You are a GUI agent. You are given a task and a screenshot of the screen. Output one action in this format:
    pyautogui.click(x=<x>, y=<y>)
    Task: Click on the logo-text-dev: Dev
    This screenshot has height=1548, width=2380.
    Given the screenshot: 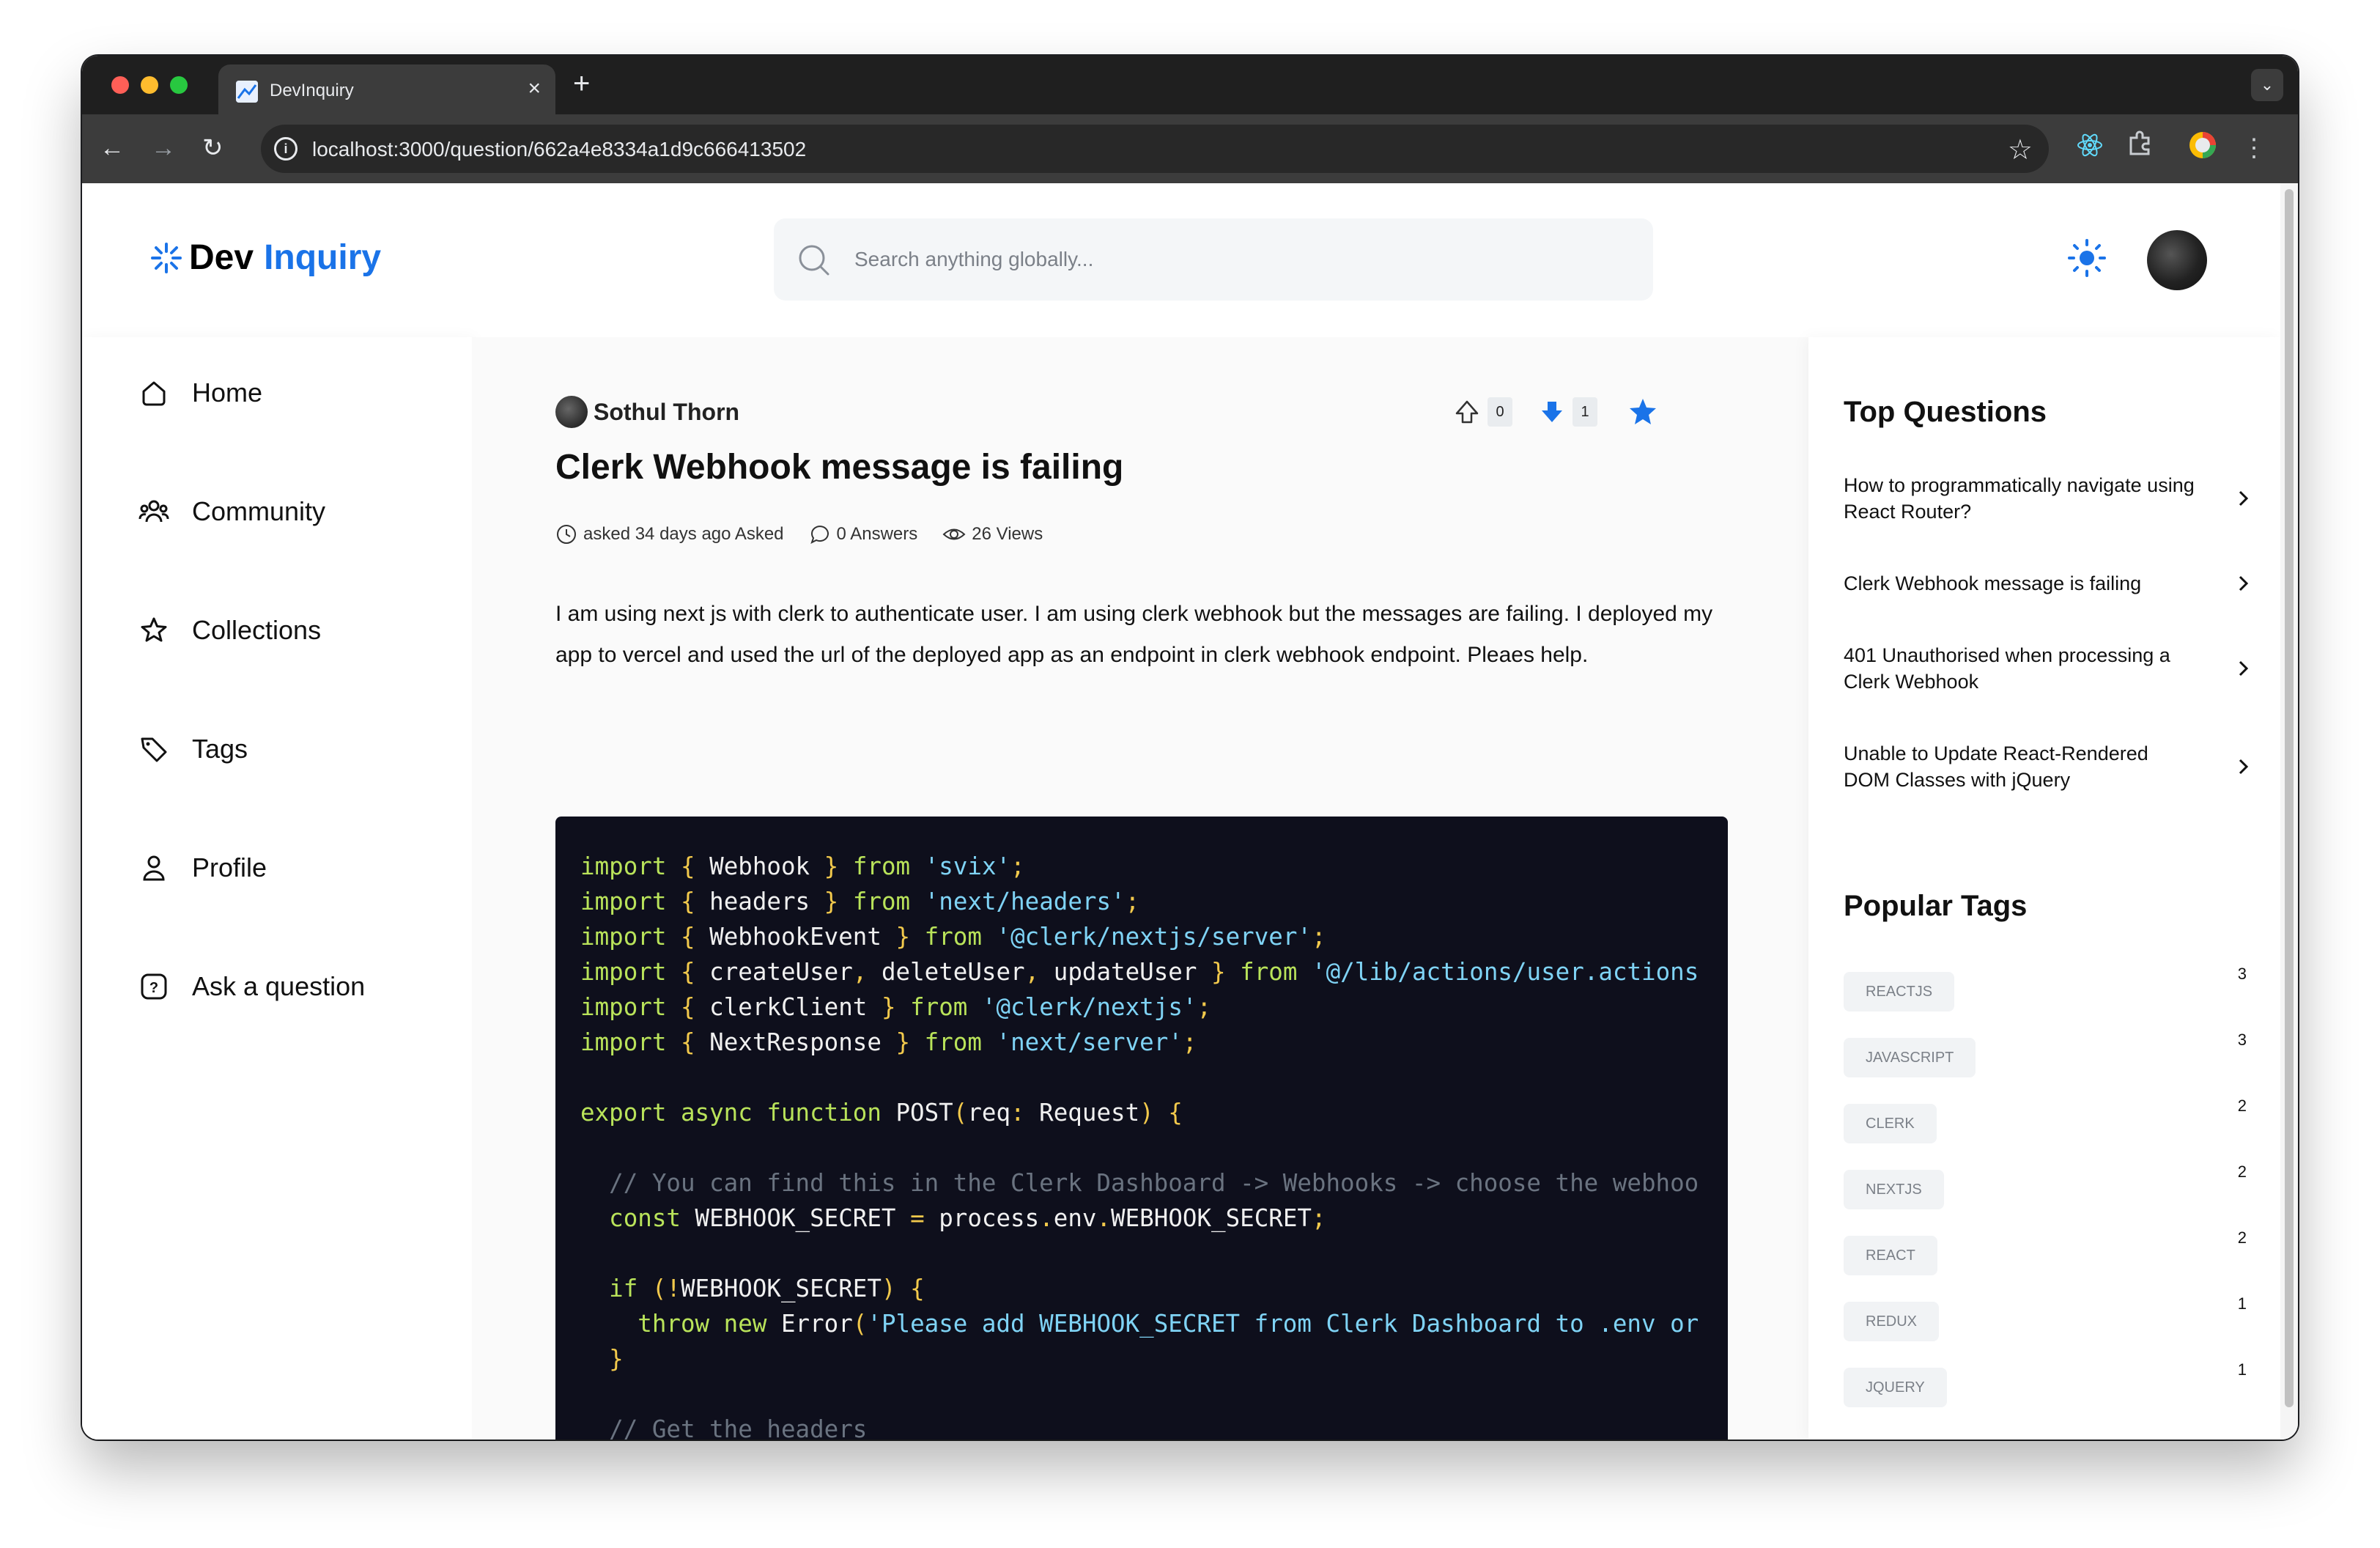 What is the action you would take?
    pyautogui.click(x=221, y=257)
    